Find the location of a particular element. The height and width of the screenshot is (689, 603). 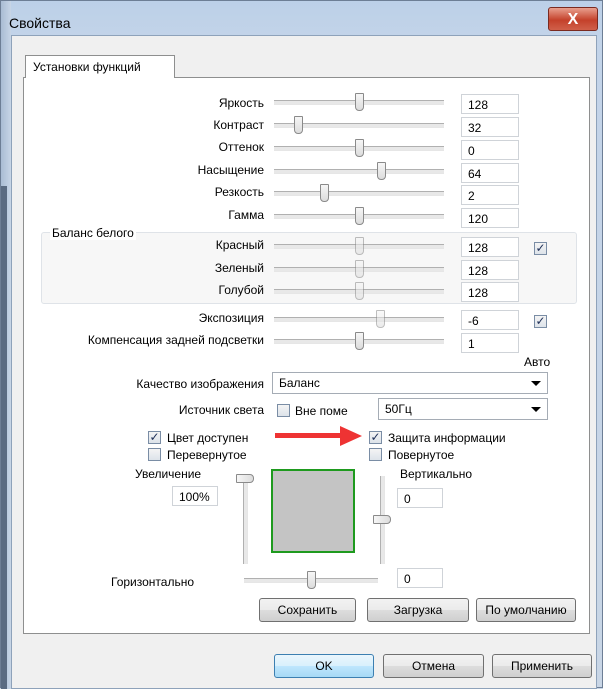

saturation-track is located at coordinates (359, 171).